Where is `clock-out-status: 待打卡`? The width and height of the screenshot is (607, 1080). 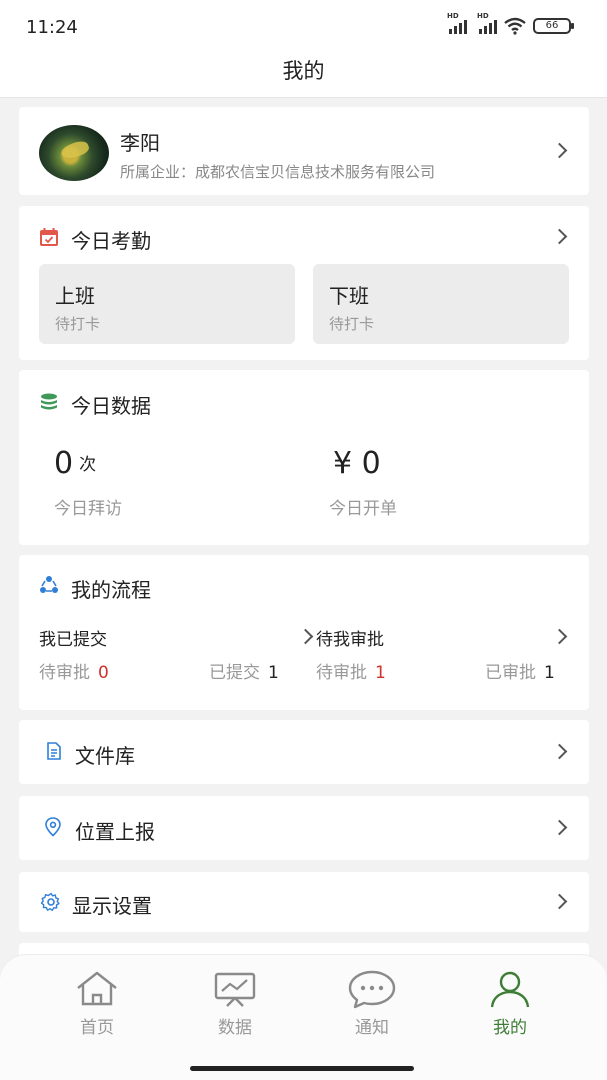
clock-out-status: 待打卡 is located at coordinates (352, 324).